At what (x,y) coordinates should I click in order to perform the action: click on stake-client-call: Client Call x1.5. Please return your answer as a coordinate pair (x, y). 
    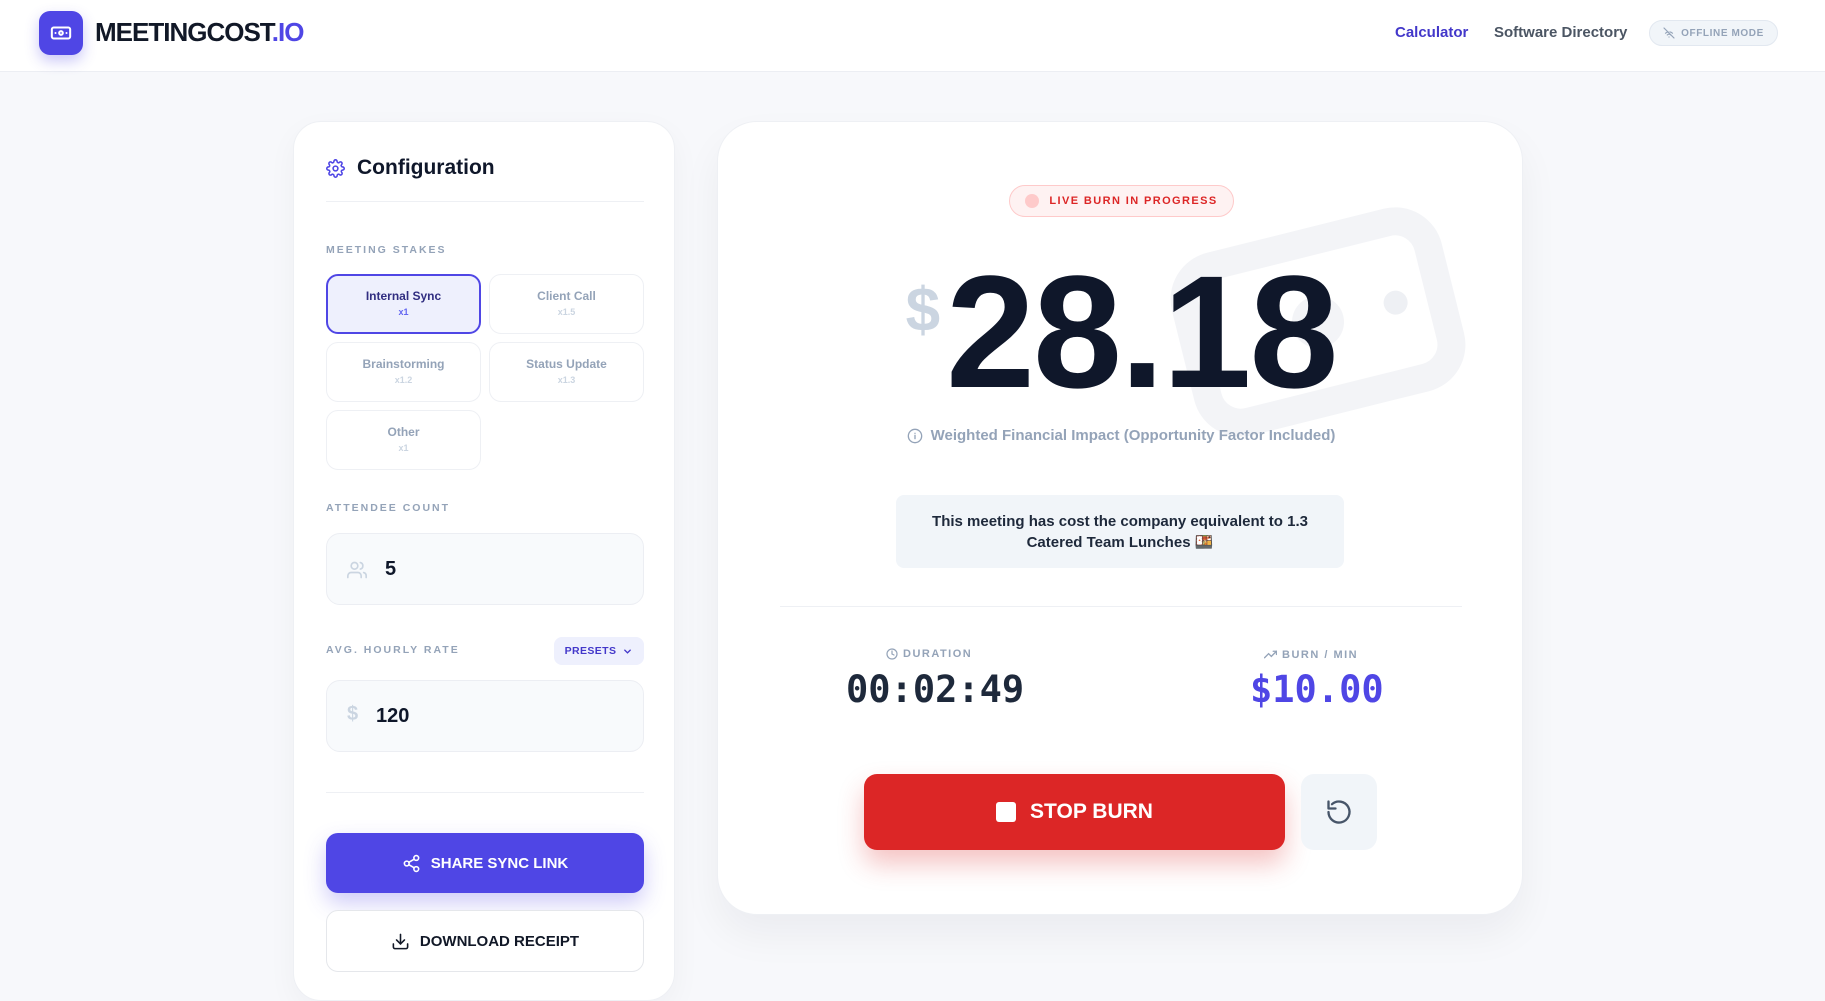
    Looking at the image, I should click on (566, 304).